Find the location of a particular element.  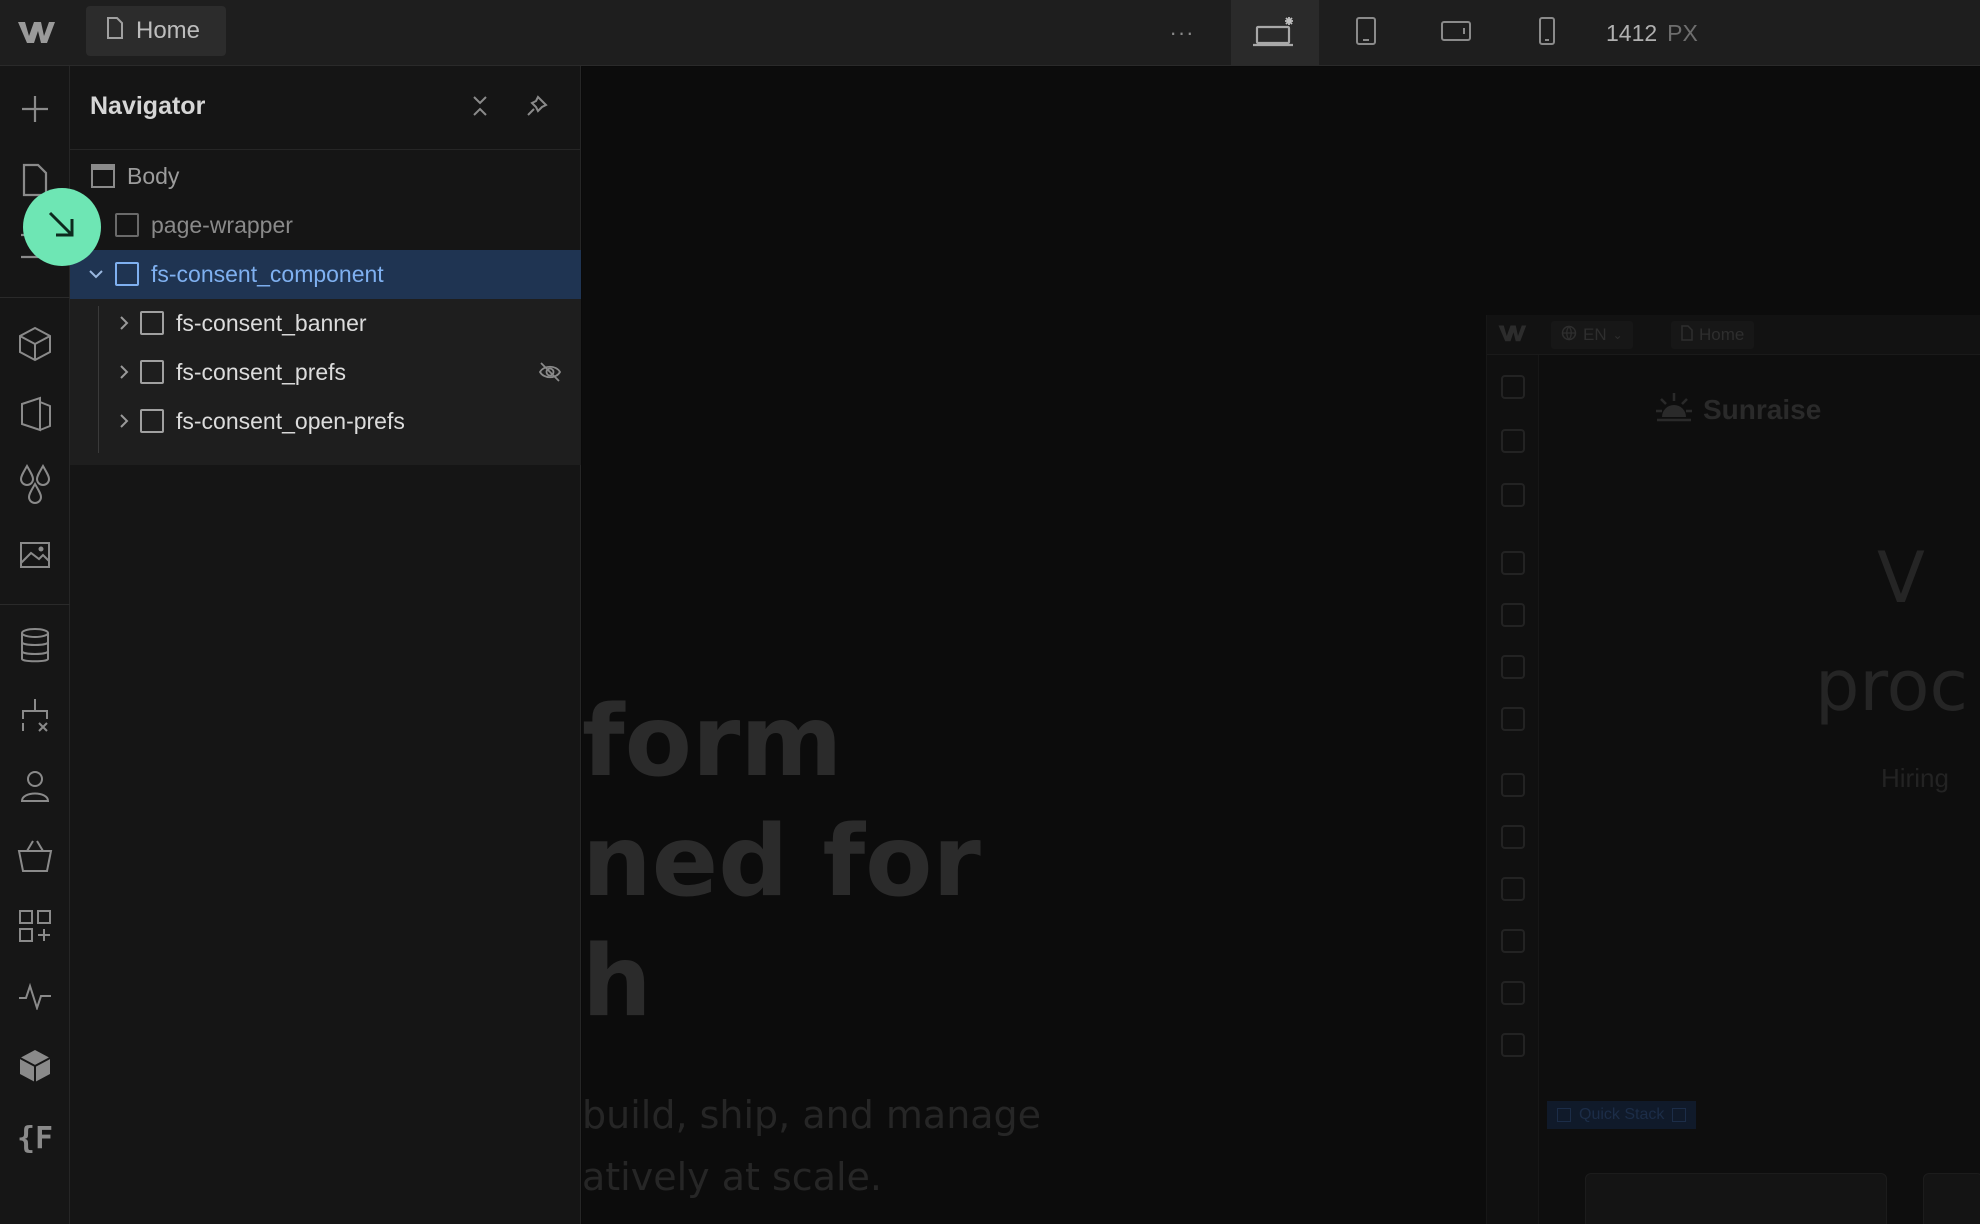

preview-brand-name: Sunraise is located at coordinates (1762, 409).